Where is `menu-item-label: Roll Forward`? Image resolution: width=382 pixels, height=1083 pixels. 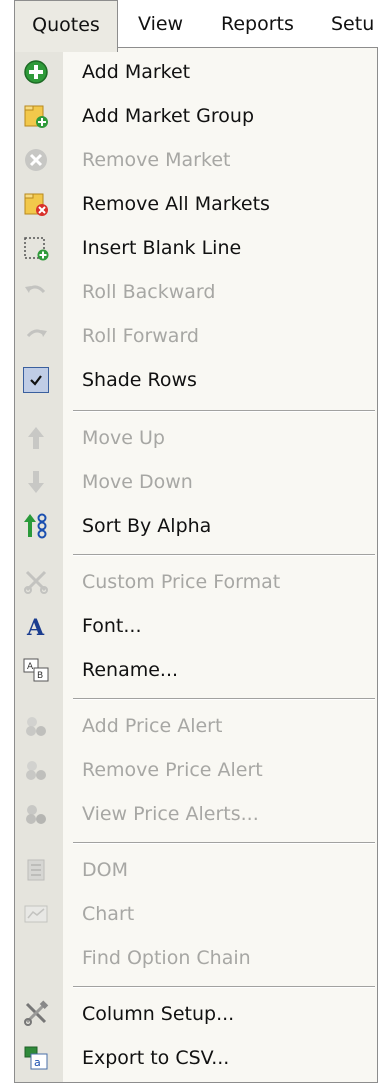
menu-item-label: Roll Forward is located at coordinates (140, 336).